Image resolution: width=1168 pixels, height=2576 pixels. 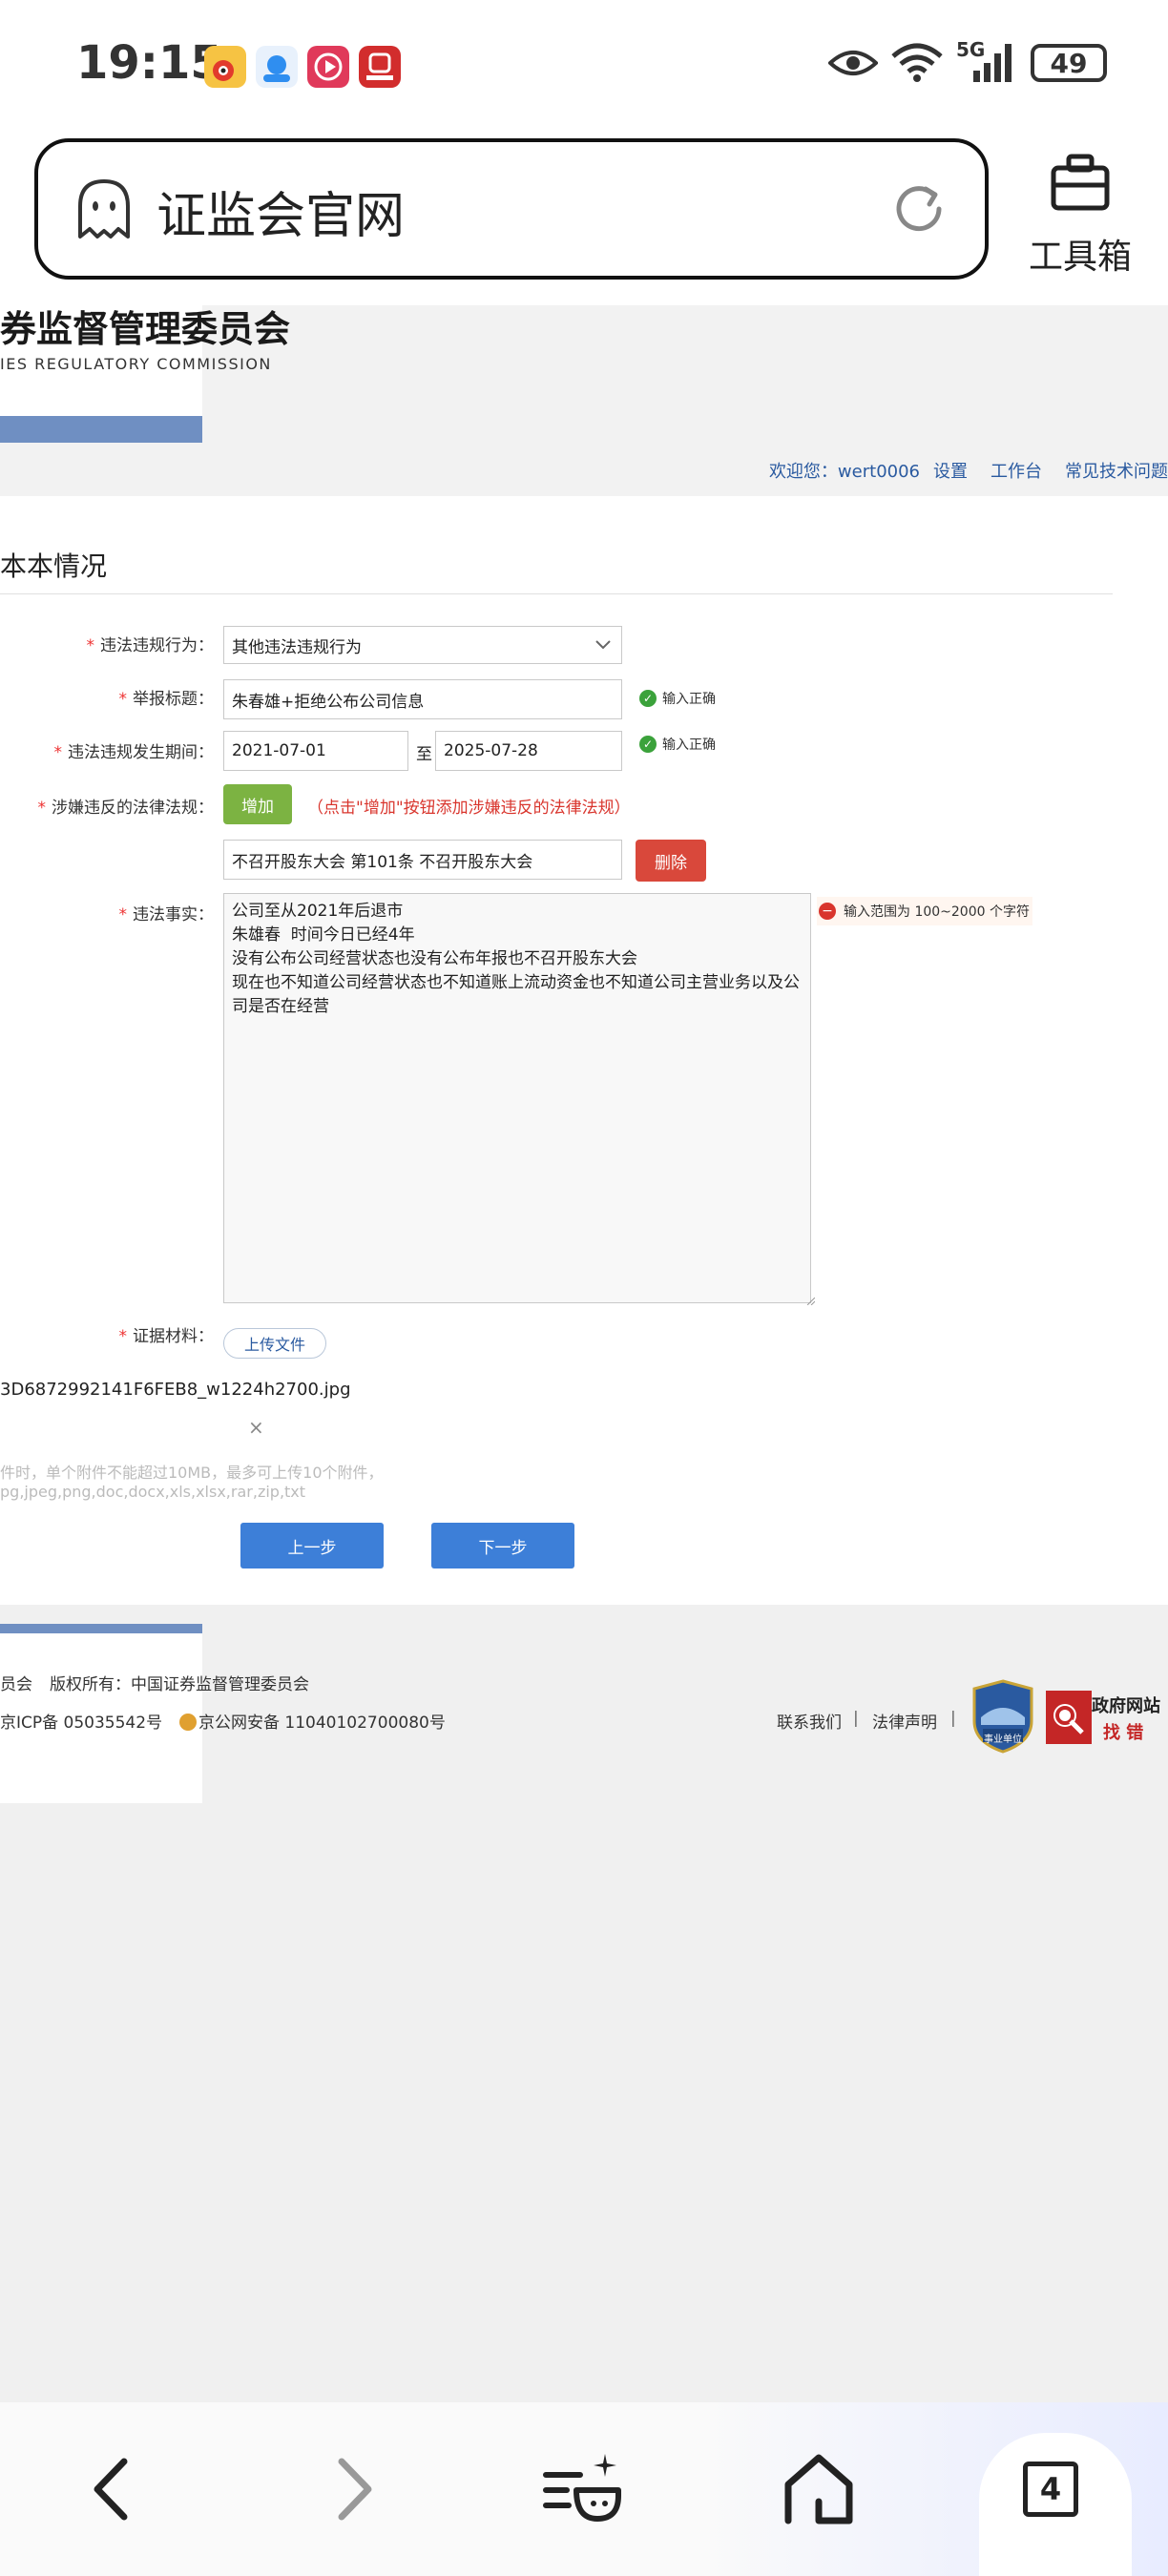 What do you see at coordinates (844, 472) in the screenshot?
I see `welcome-user: 欢迎您：wert0006` at bounding box center [844, 472].